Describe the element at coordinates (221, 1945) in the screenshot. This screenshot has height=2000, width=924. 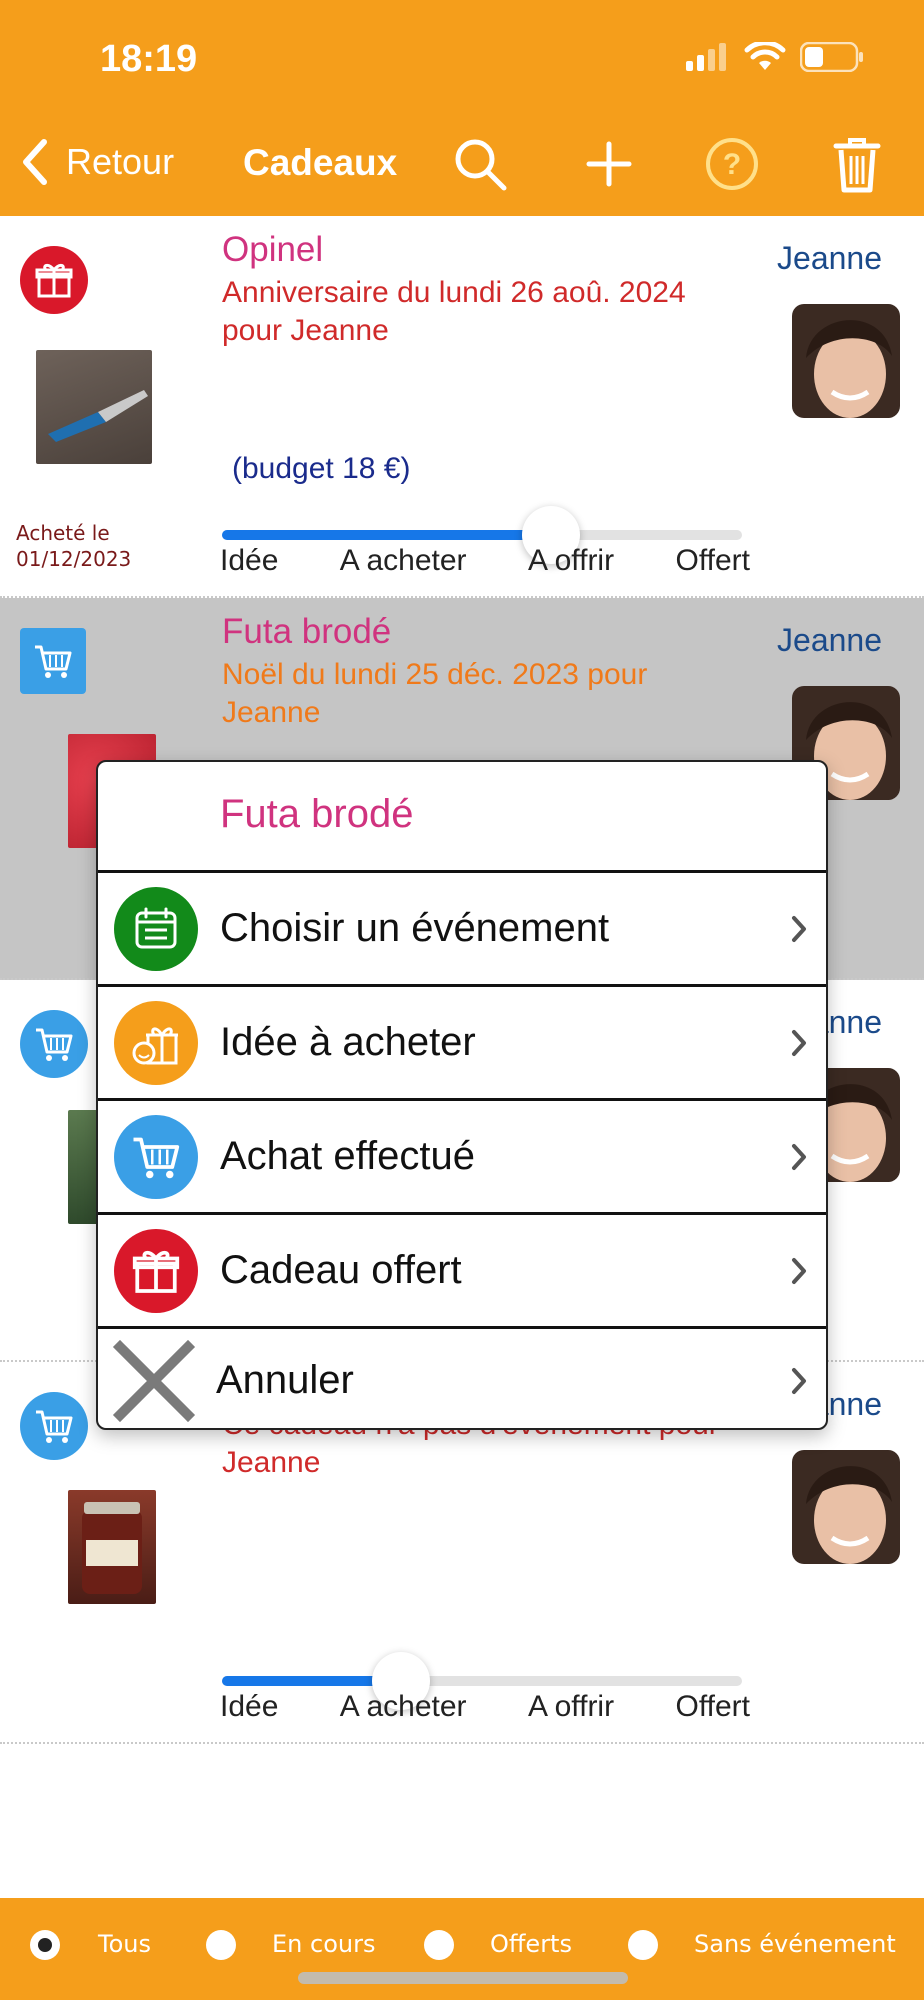
I see `filter-radio-in-progress` at that location.